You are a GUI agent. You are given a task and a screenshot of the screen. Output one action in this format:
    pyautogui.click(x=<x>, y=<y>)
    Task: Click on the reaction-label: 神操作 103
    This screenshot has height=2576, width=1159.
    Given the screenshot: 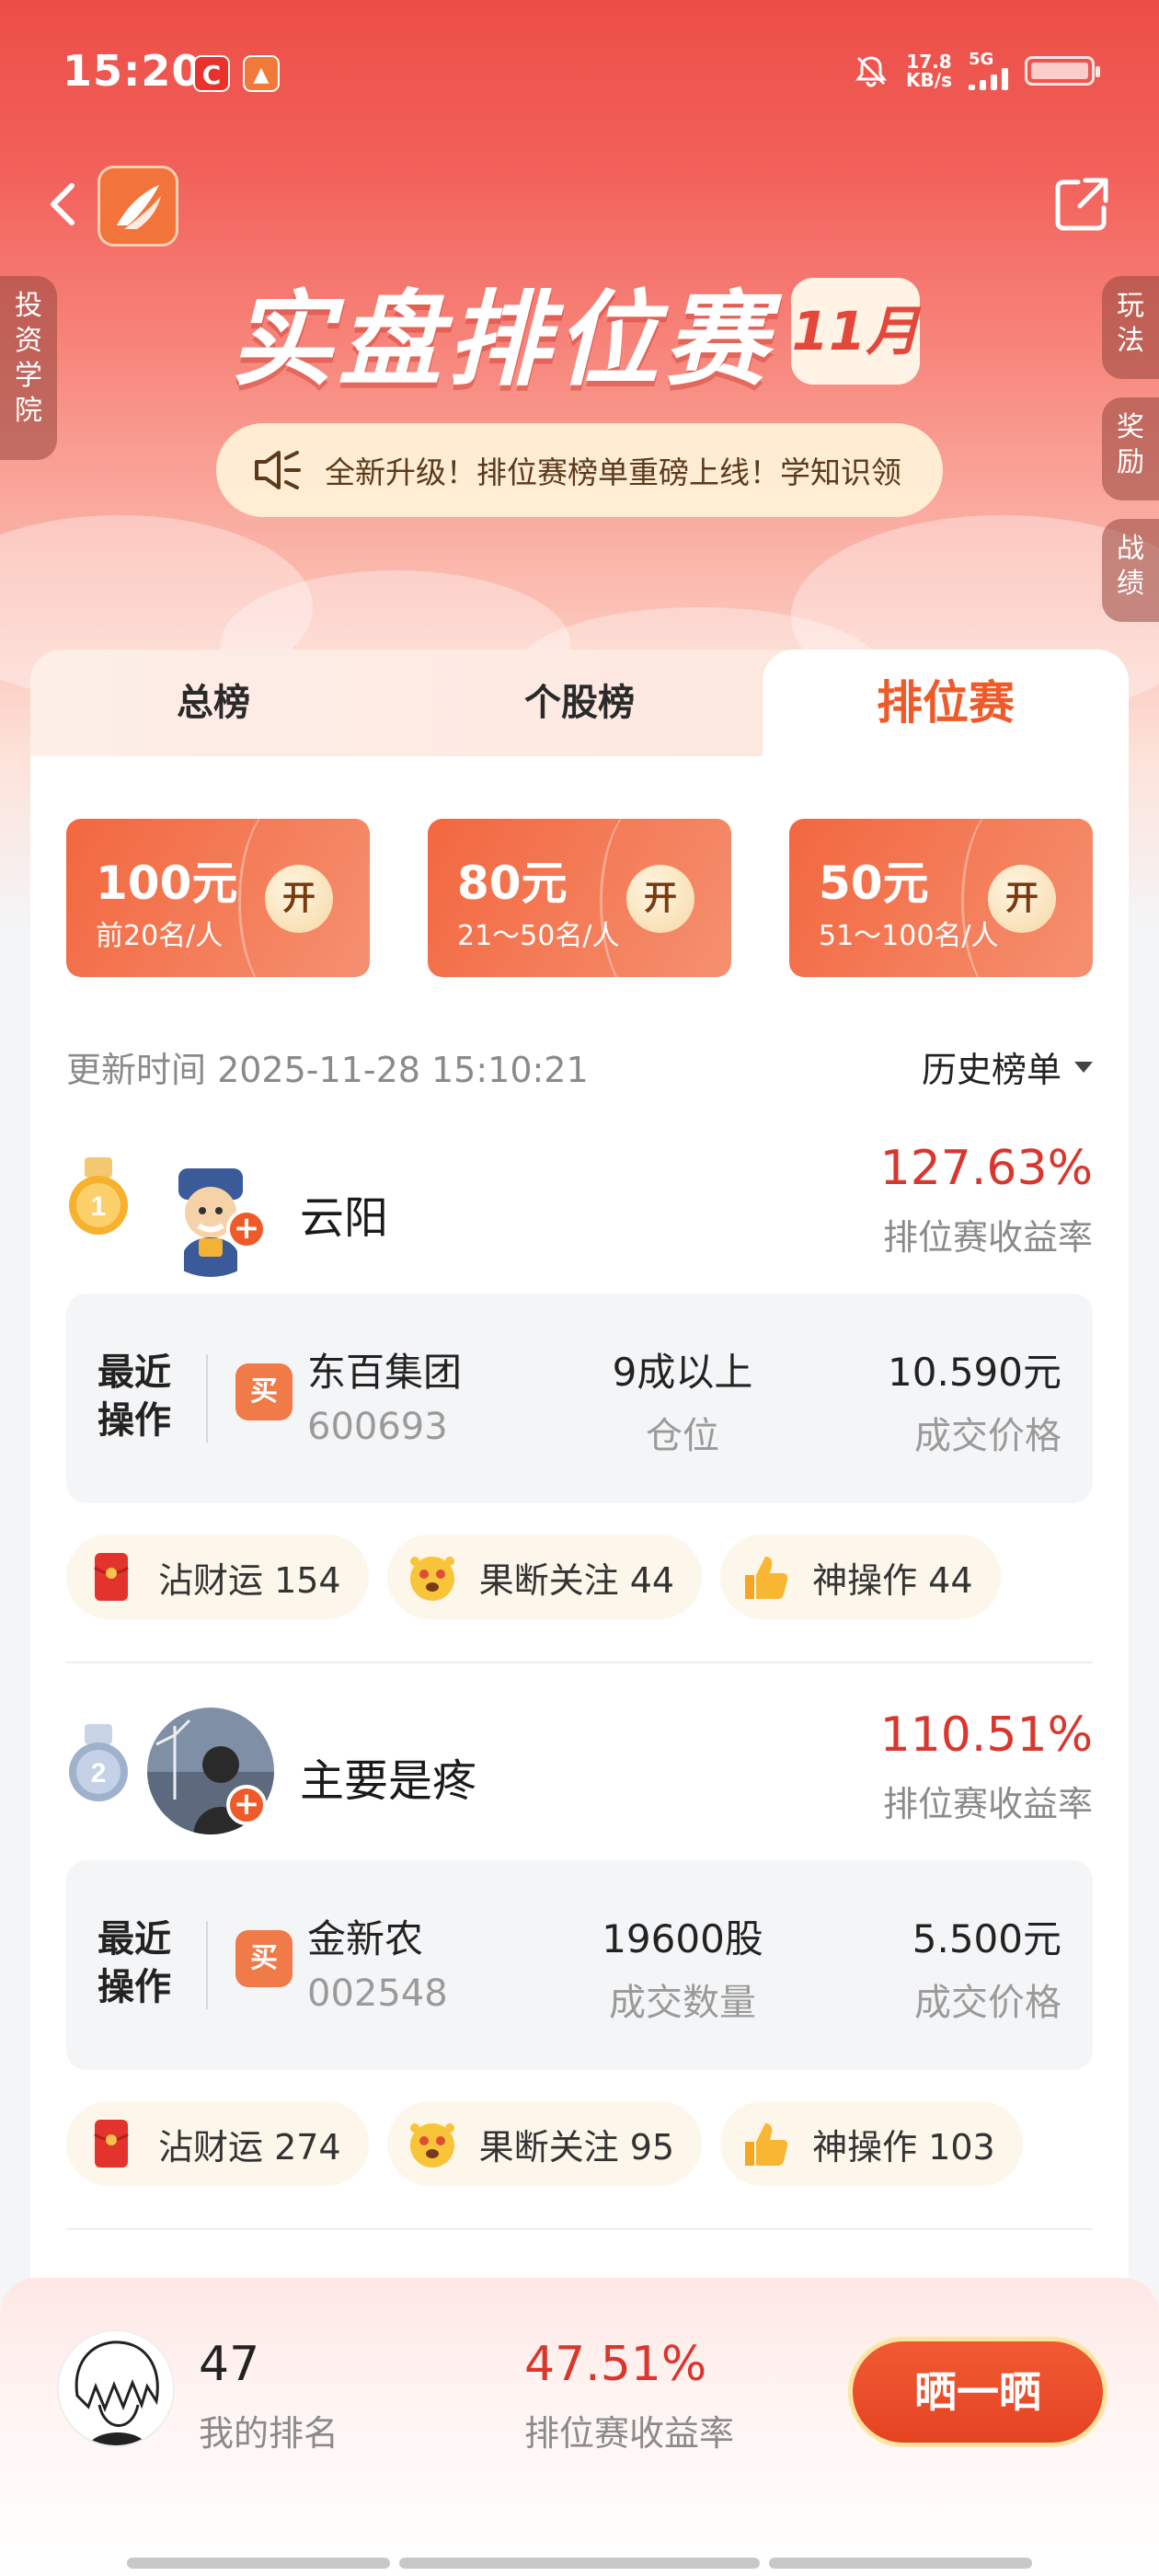 What is the action you would take?
    pyautogui.click(x=903, y=2147)
    